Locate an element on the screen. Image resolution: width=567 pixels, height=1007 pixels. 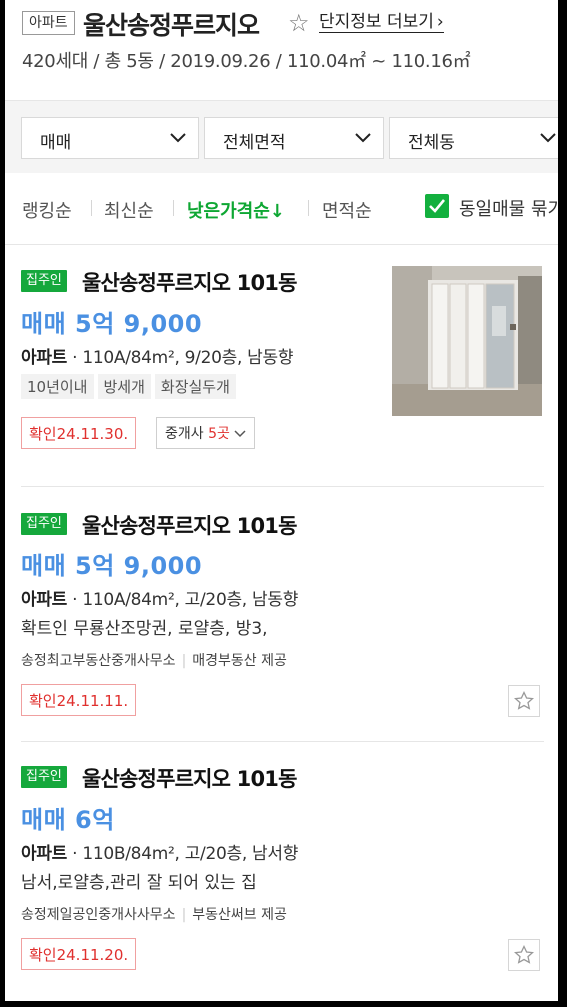
listing-description: 확트인 무룡산조망권, 로얄층, 방3, is located at coordinates (144, 629).